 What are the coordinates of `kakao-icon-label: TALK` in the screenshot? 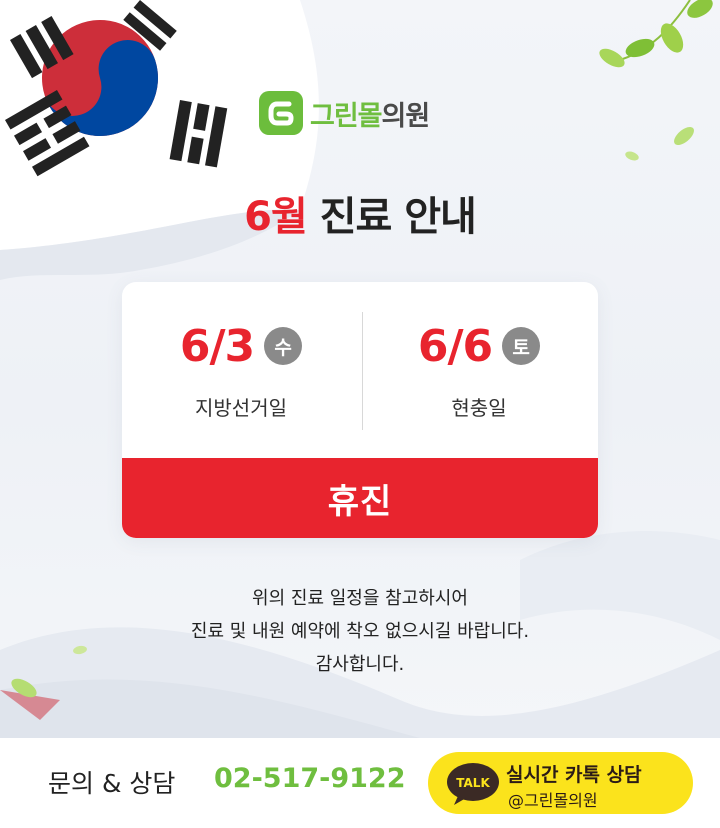 It's located at (473, 783).